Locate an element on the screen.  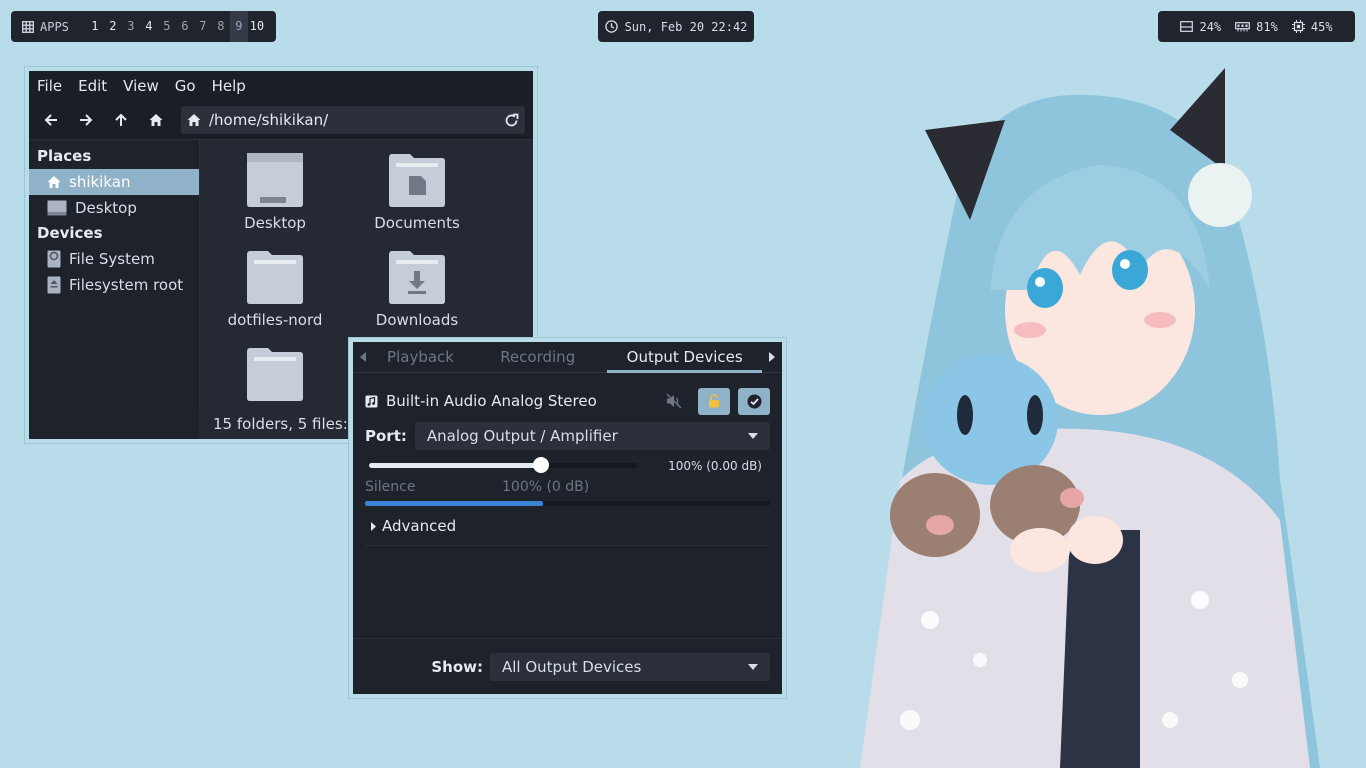
port-select: Analog Output / Amplifier is located at coordinates (592, 436).